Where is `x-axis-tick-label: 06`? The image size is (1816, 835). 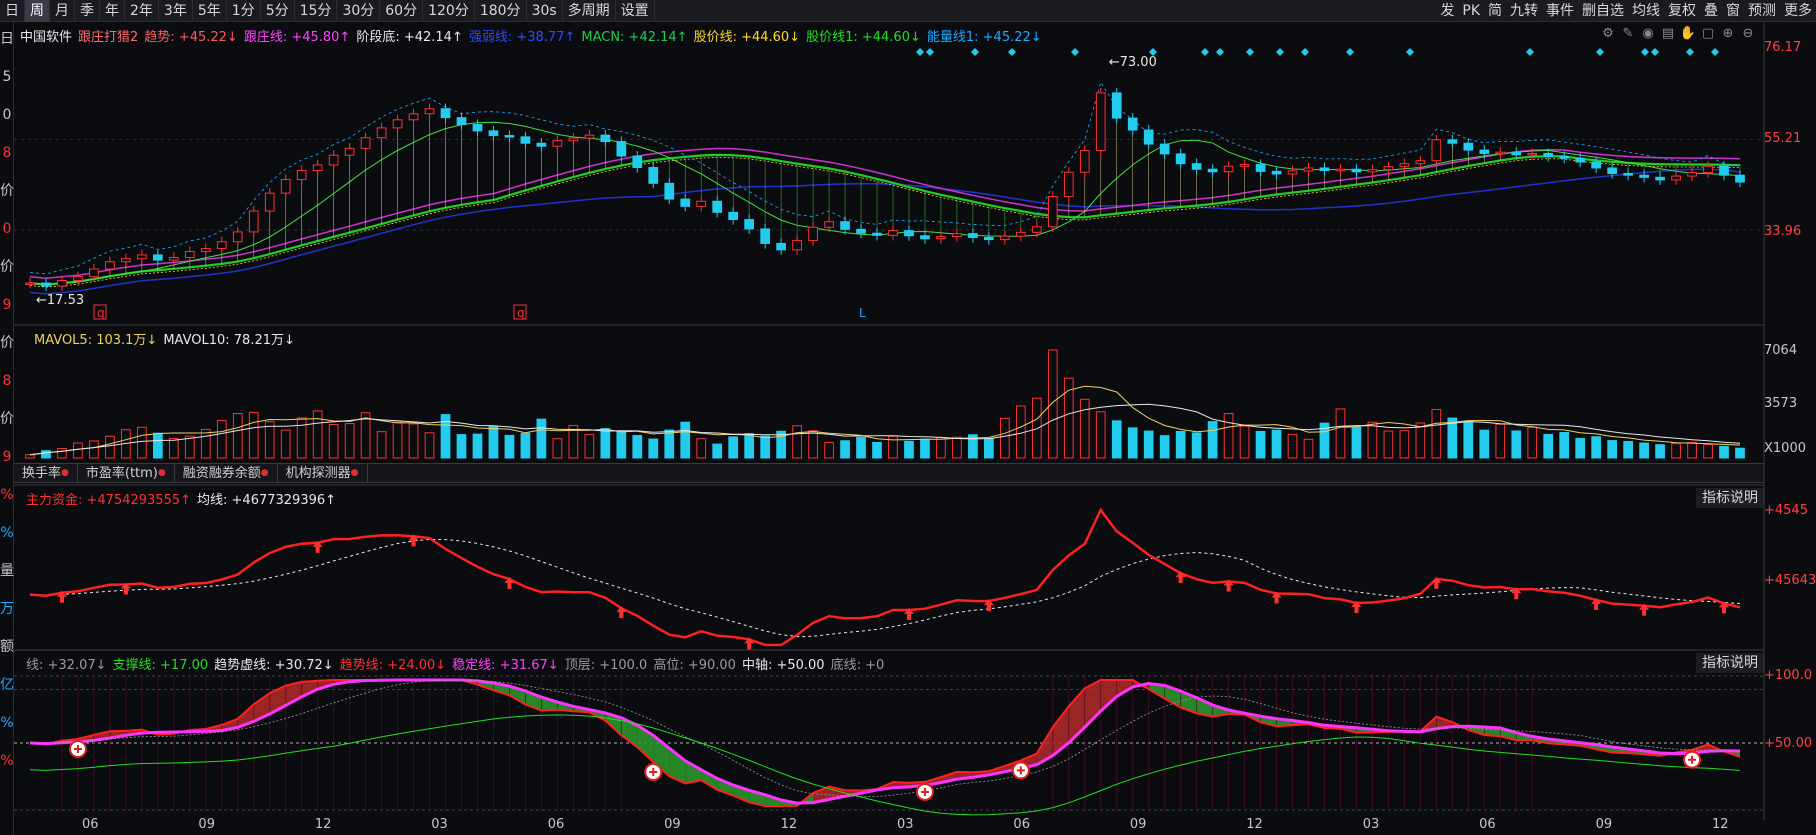
x-axis-tick-label: 06 is located at coordinates (1487, 824).